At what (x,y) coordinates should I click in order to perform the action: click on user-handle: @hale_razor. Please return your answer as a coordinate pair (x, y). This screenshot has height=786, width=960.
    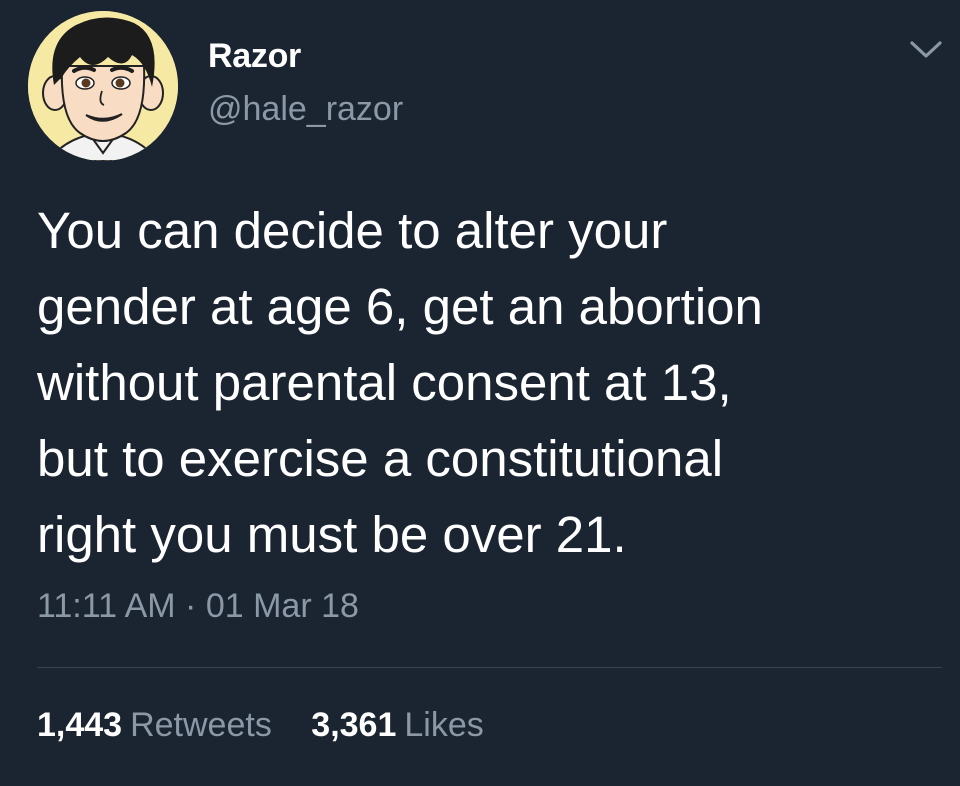
    Looking at the image, I should click on (305, 109).